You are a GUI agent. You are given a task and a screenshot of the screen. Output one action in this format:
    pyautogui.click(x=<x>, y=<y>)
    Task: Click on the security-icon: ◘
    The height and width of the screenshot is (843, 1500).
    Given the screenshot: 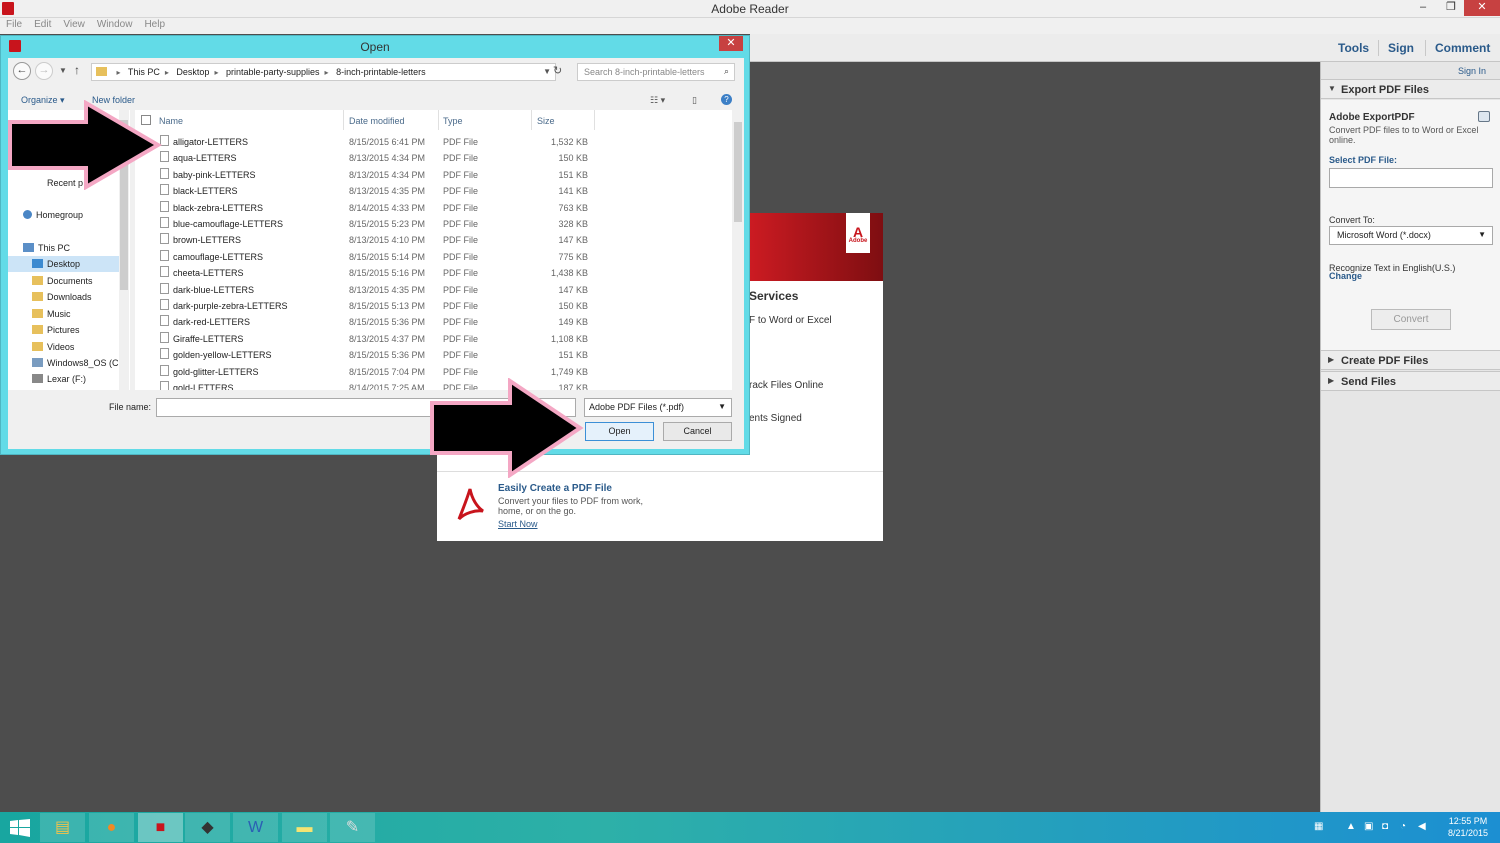 What is the action you would take?
    pyautogui.click(x=1385, y=826)
    